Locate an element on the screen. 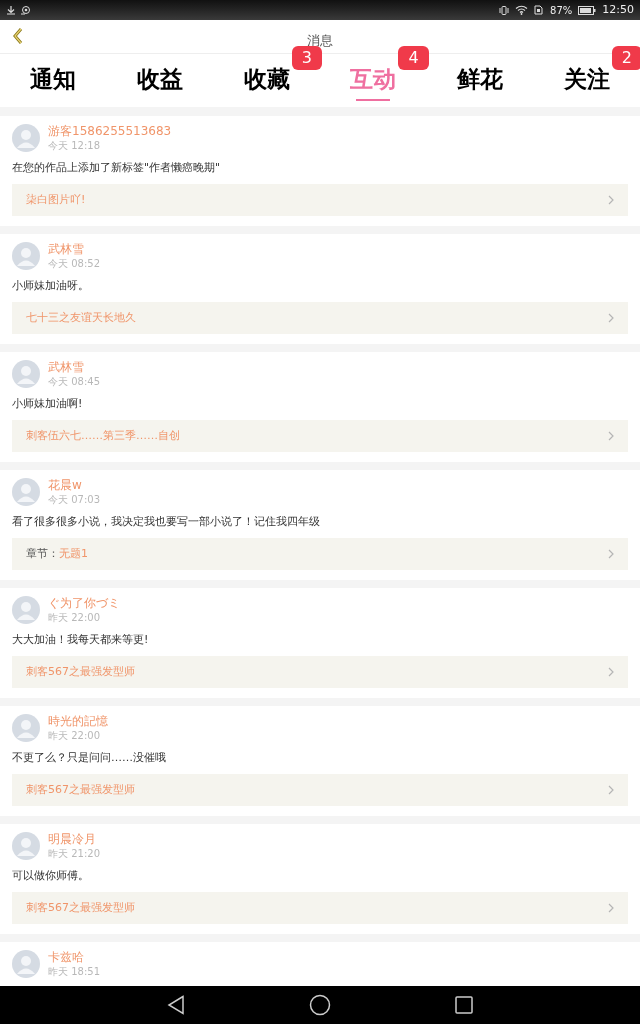  back-icon is located at coordinates (176, 1005).